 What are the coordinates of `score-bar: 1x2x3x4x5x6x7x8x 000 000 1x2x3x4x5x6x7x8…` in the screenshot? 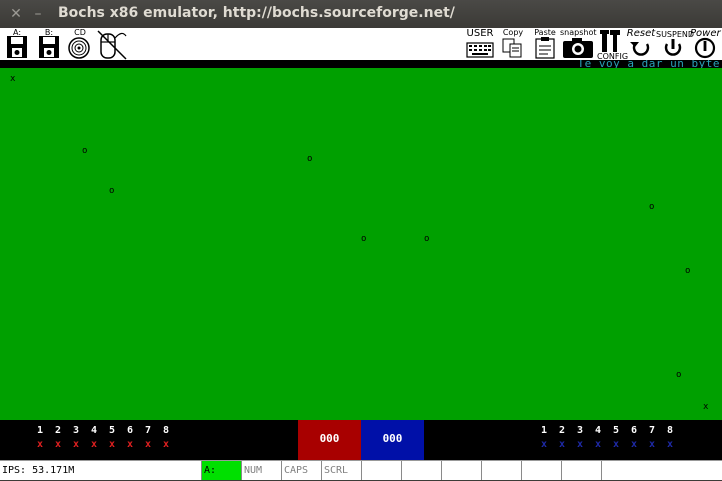 It's located at (361, 440).